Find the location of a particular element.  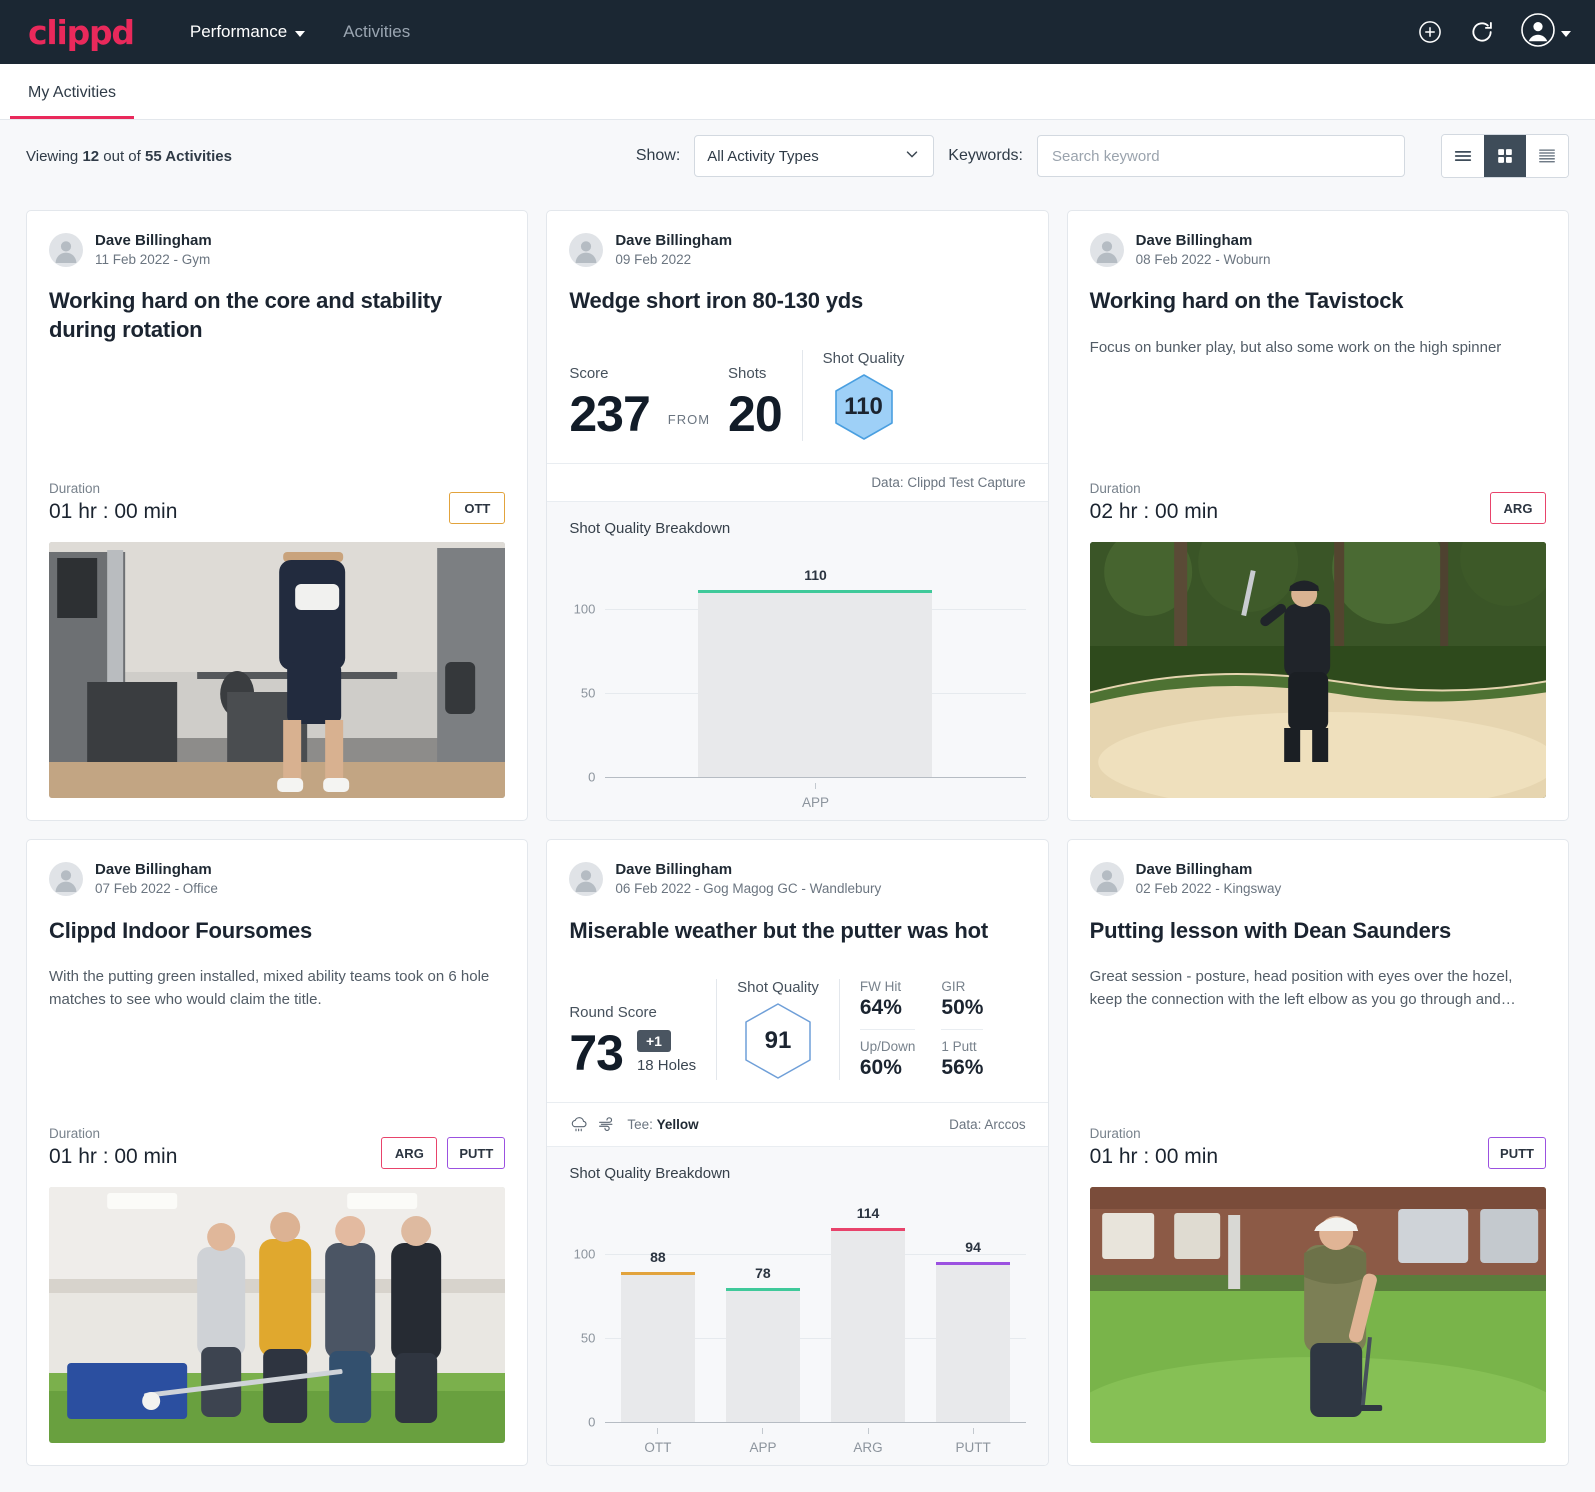

duration-row: Duration 02 hr : 00 min ARG is located at coordinates (1318, 503).